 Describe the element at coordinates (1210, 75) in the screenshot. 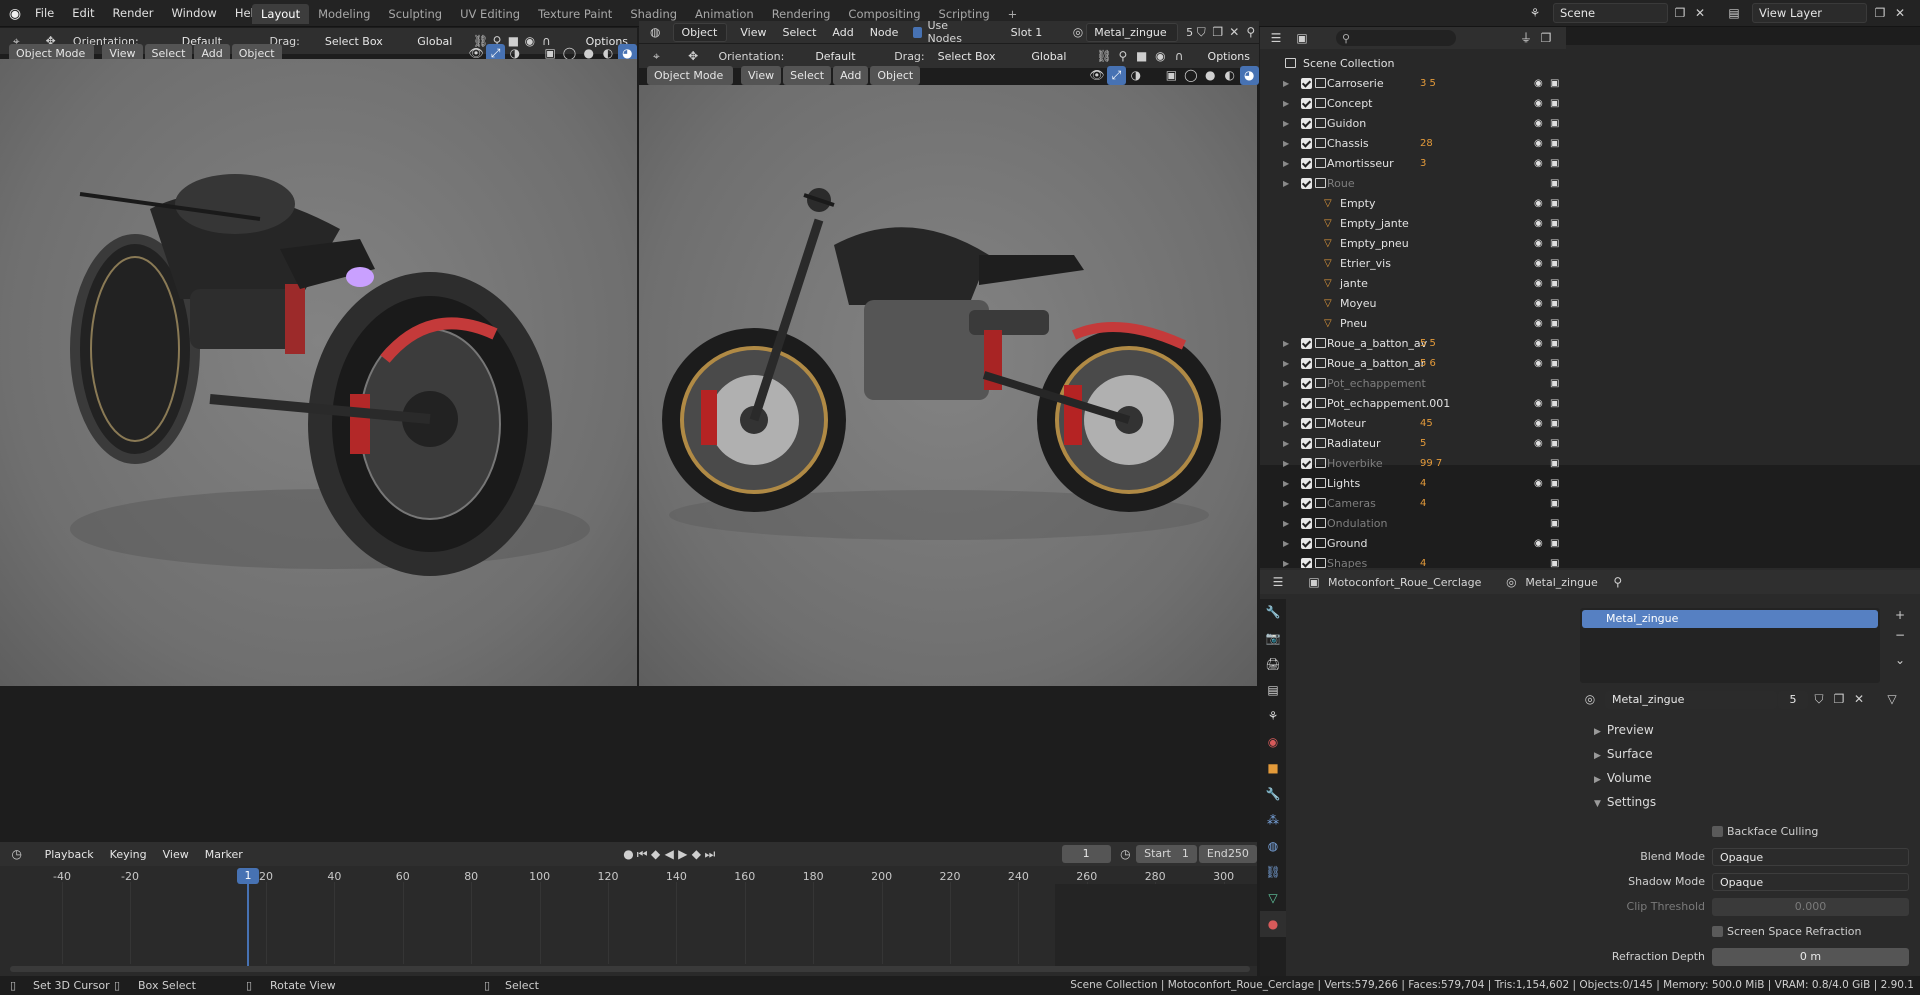

I see `solid-shading-icon-2: ●` at that location.